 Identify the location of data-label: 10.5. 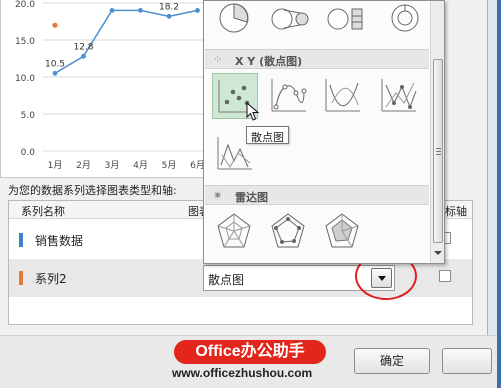
(55, 64).